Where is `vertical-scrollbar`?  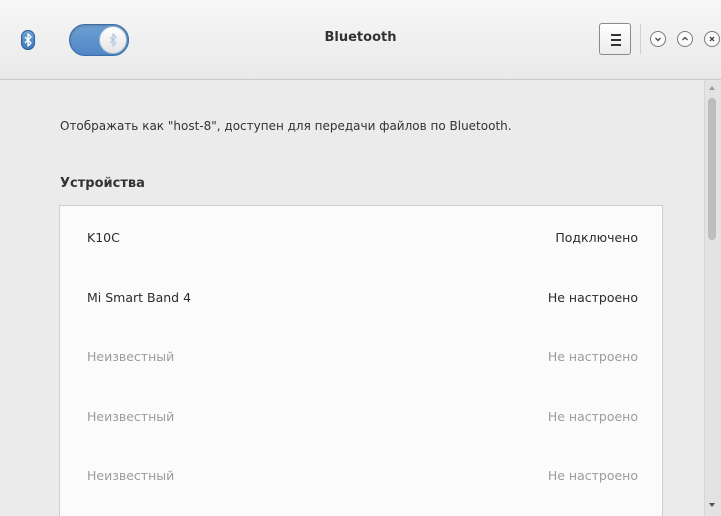
vertical-scrollbar is located at coordinates (712, 298).